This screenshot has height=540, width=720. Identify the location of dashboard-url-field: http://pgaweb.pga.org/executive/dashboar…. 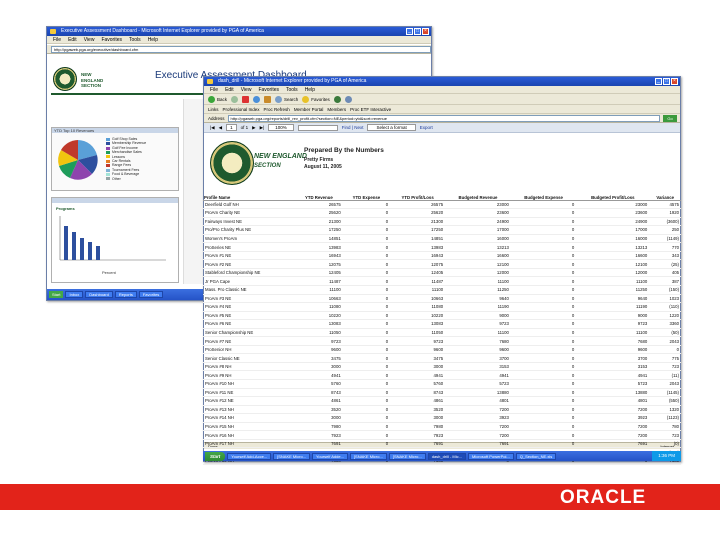
(241, 49).